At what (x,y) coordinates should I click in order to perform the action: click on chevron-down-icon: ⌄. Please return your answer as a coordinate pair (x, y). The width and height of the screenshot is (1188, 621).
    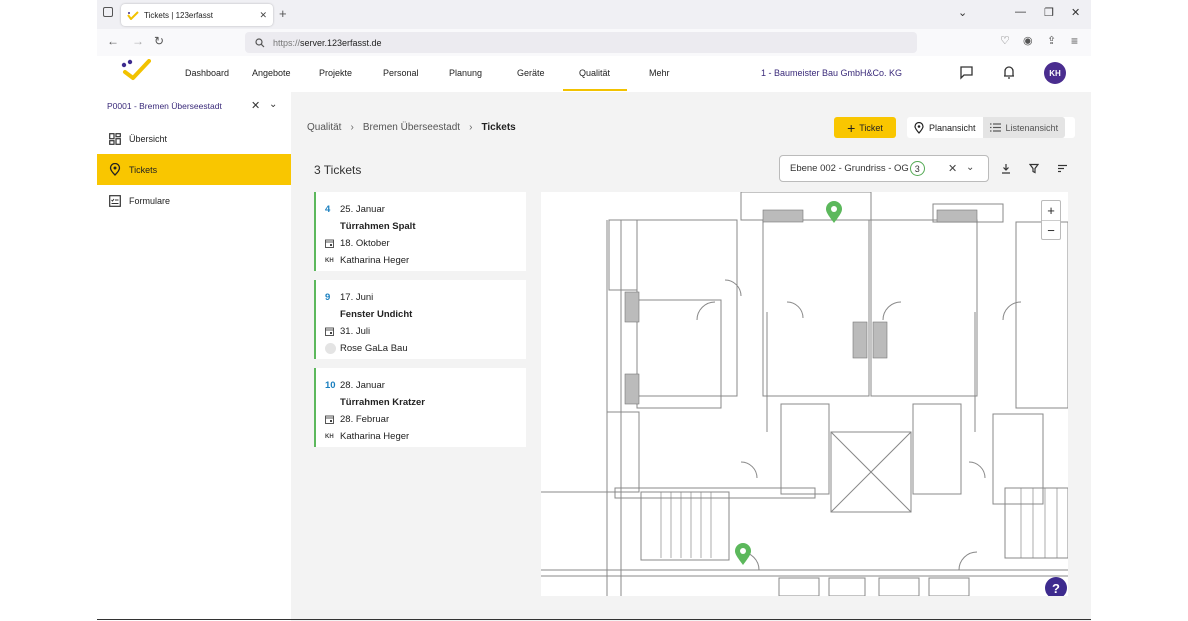
    Looking at the image, I should click on (970, 167).